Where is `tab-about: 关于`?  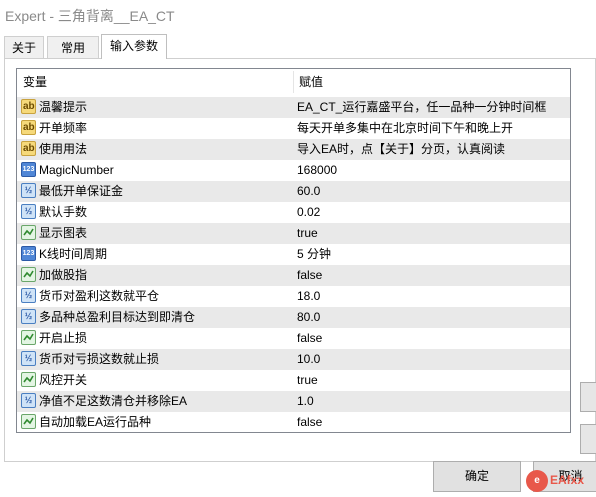
tab-about: 关于 is located at coordinates (24, 47).